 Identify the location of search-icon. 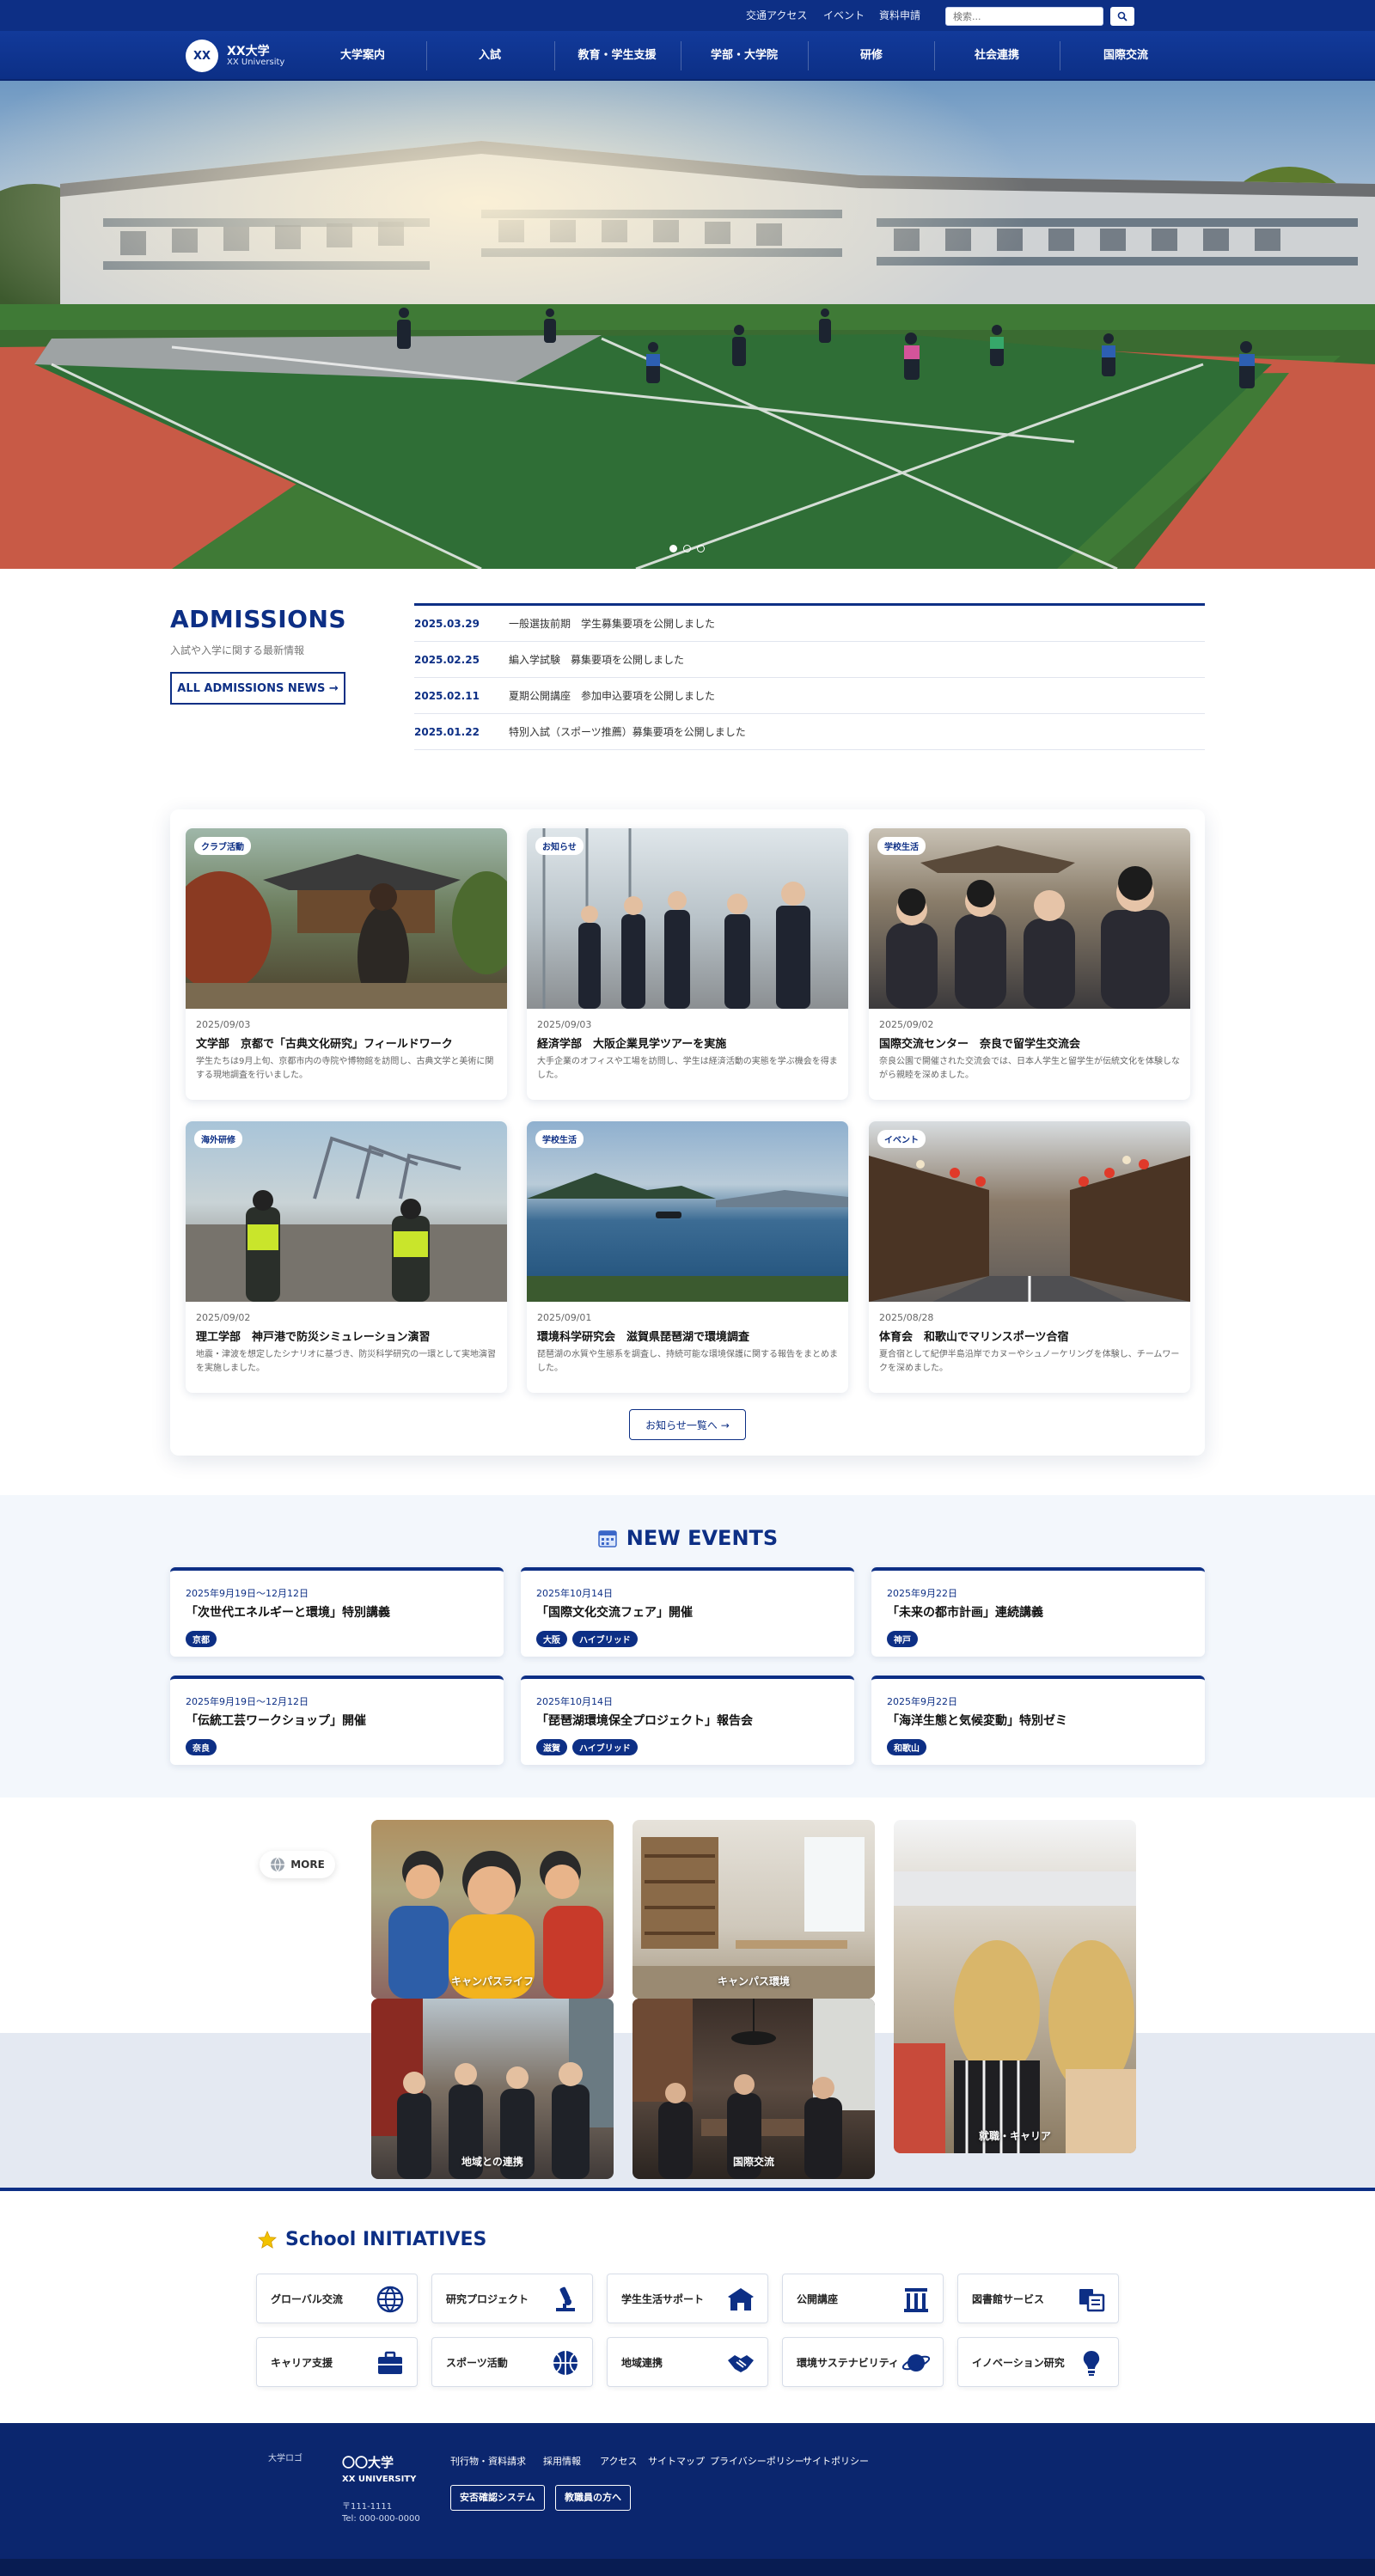
(1122, 16).